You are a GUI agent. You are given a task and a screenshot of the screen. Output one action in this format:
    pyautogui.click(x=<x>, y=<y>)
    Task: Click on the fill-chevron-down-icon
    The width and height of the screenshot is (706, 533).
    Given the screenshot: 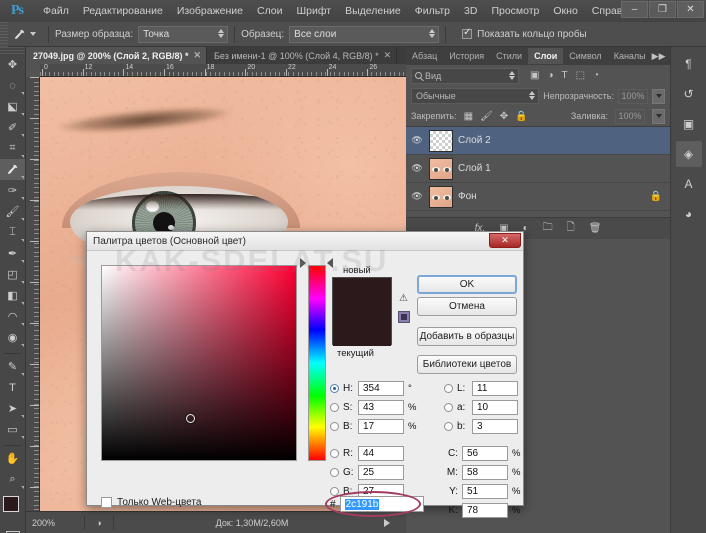 What is the action you would take?
    pyautogui.click(x=658, y=116)
    